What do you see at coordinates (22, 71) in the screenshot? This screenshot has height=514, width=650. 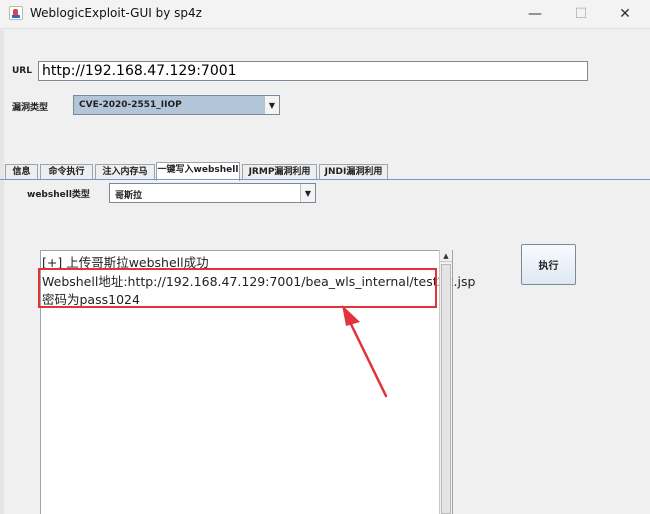 I see `url-label: URL` at bounding box center [22, 71].